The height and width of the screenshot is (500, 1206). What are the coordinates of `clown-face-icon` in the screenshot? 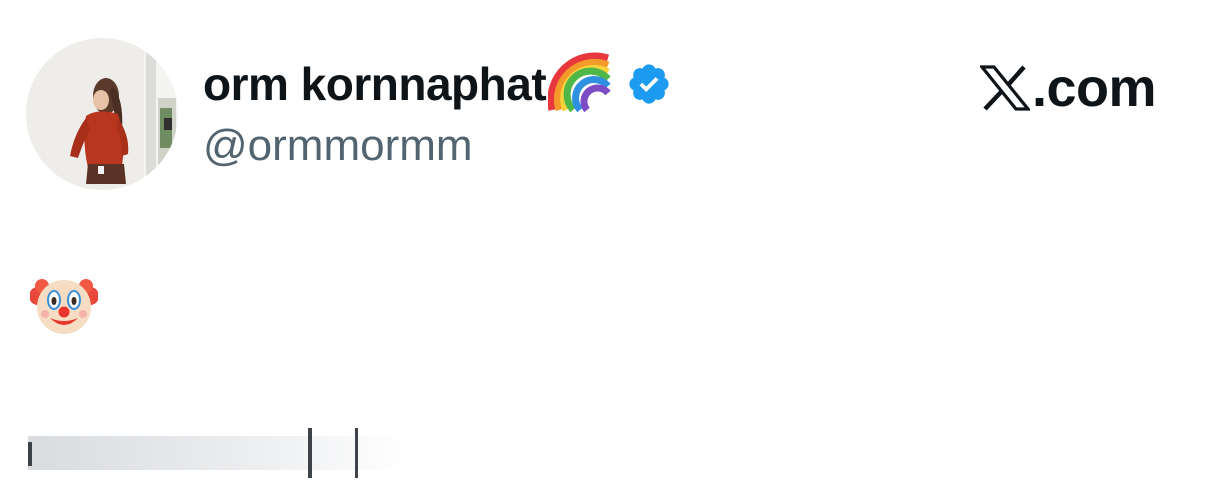 It's located at (64, 306).